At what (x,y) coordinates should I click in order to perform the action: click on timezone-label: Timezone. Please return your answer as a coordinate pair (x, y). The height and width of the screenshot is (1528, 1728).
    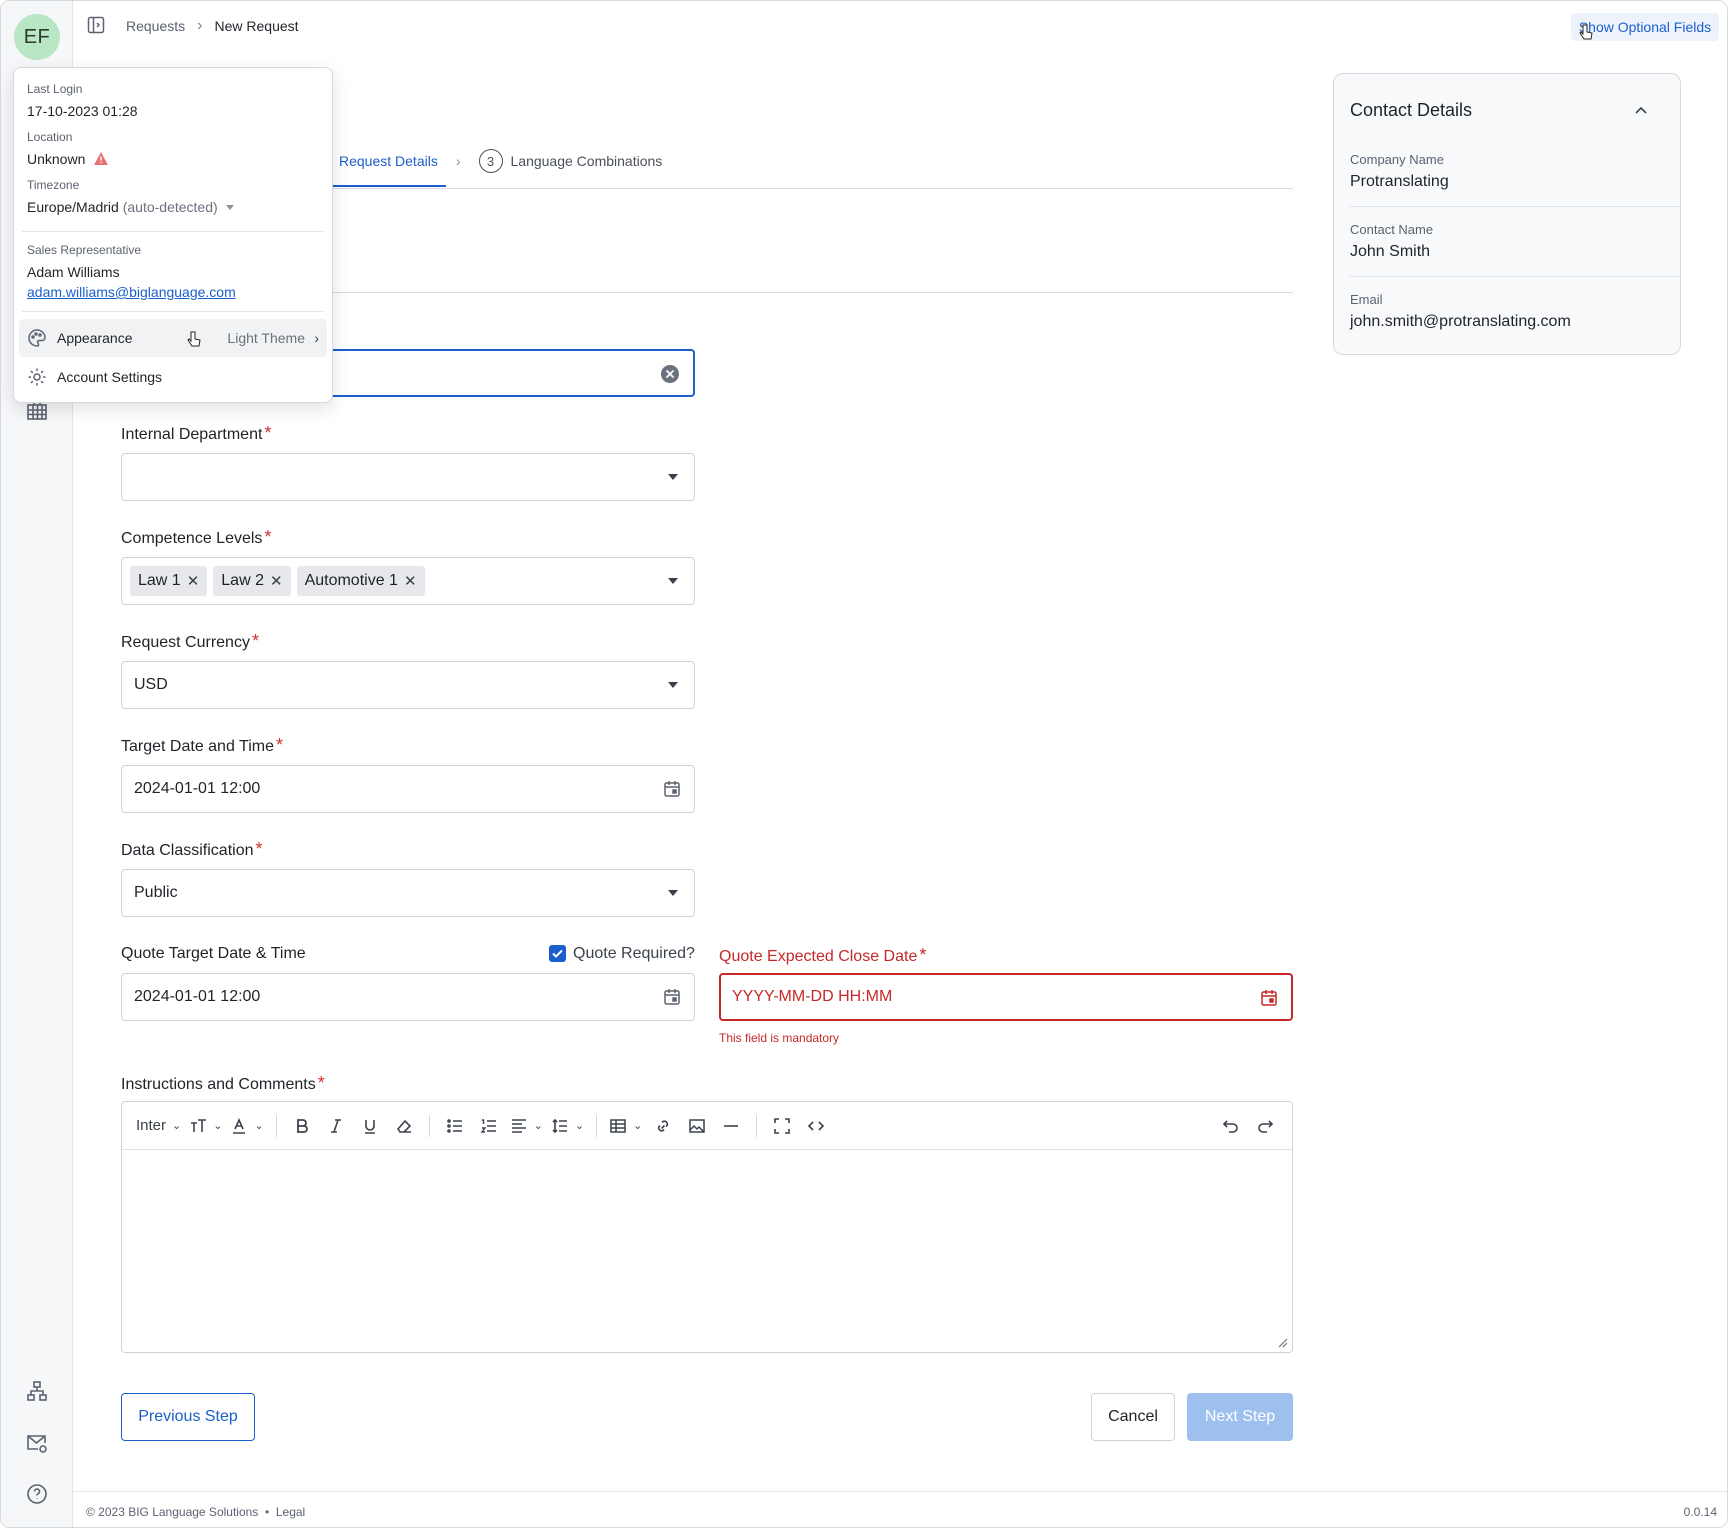
    Looking at the image, I should click on (53, 185).